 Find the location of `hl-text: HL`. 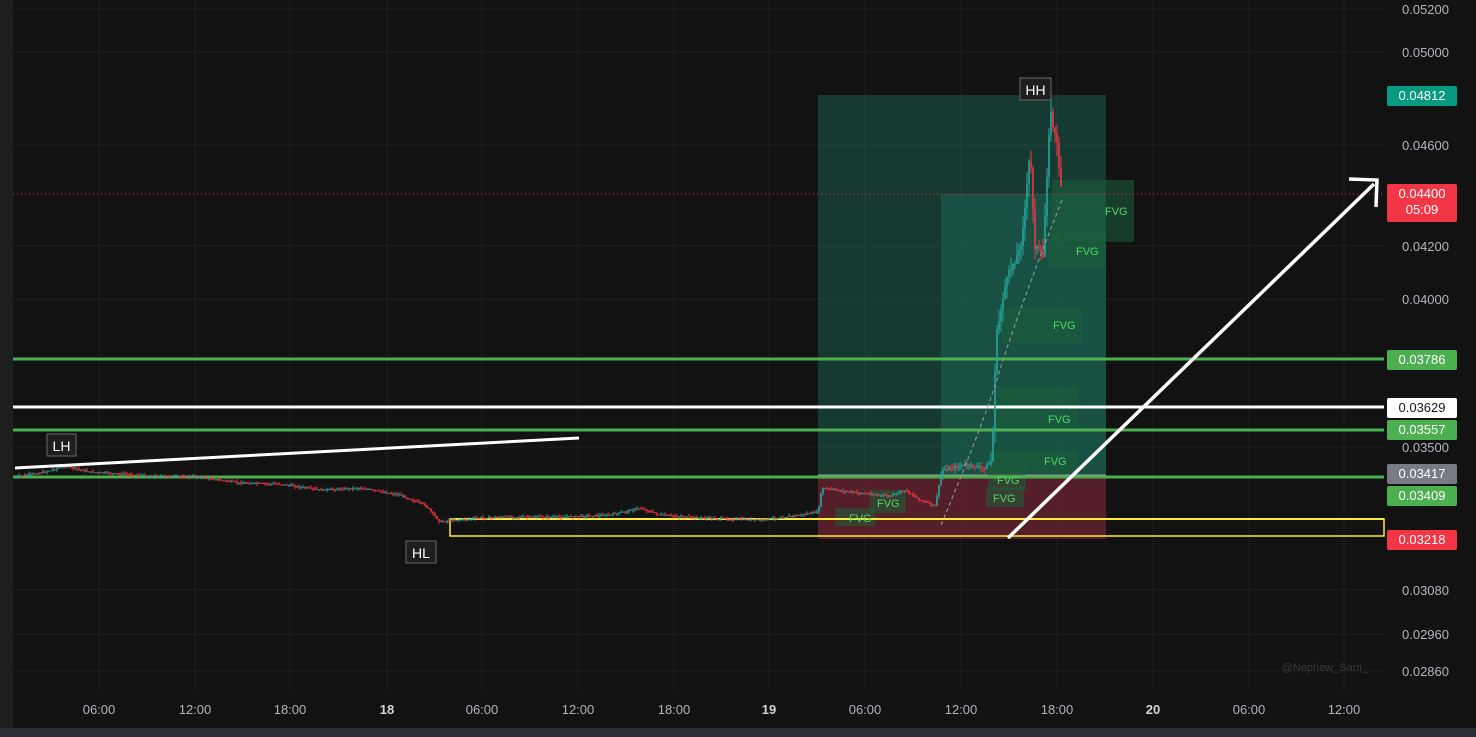

hl-text: HL is located at coordinates (421, 553).